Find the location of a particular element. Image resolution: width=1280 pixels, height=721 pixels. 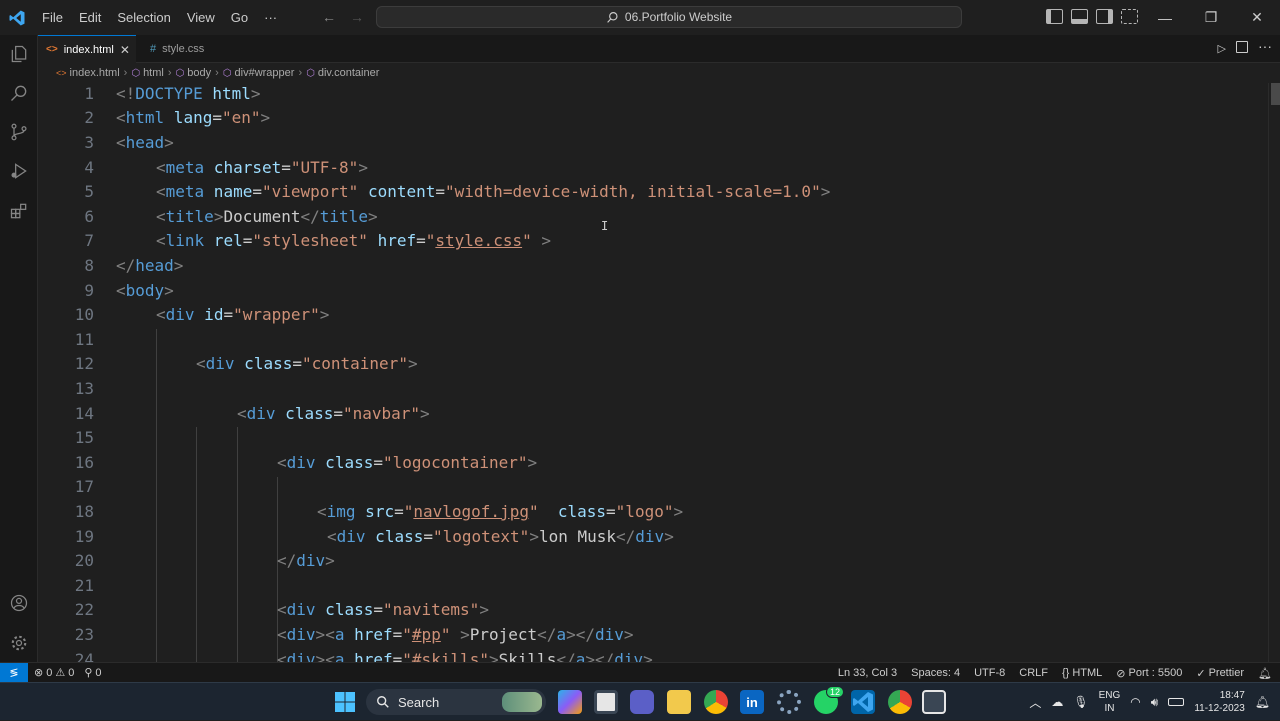

more-actions-icon: ··· is located at coordinates (1265, 46).